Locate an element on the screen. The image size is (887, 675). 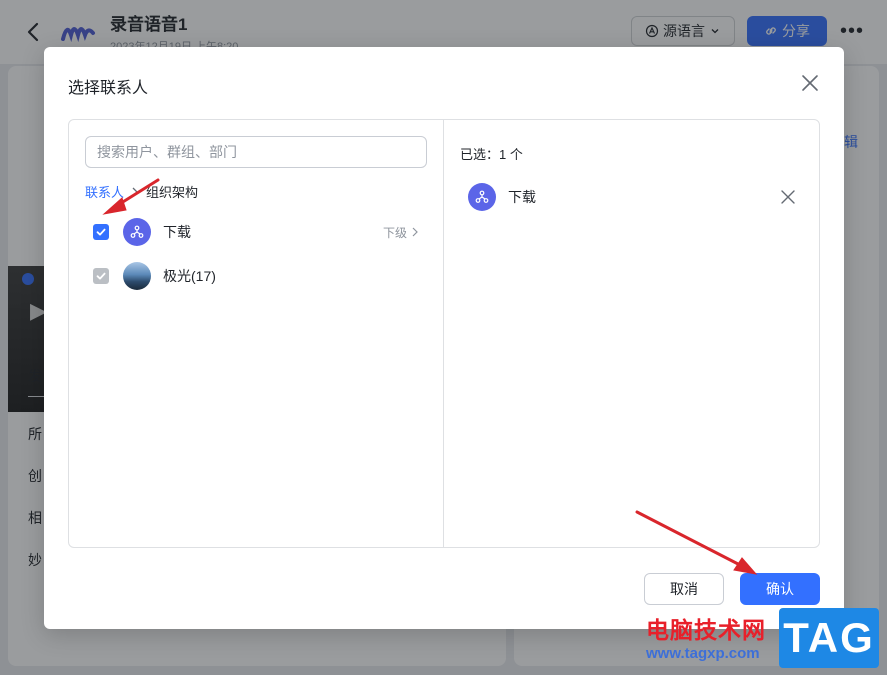
confirm-button: 确认 is located at coordinates (780, 589).